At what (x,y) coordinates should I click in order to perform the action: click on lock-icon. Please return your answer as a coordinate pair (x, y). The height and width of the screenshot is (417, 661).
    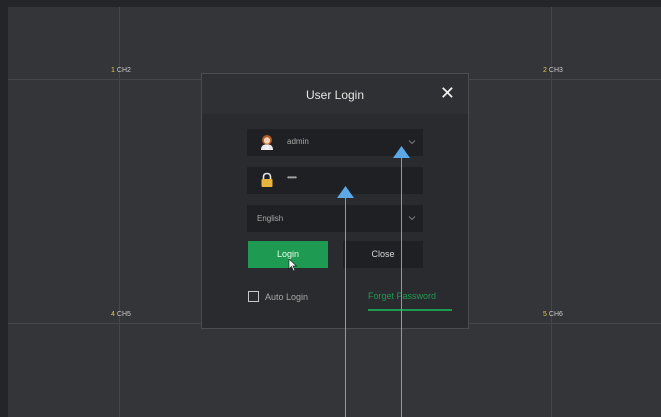
    Looking at the image, I should click on (267, 179).